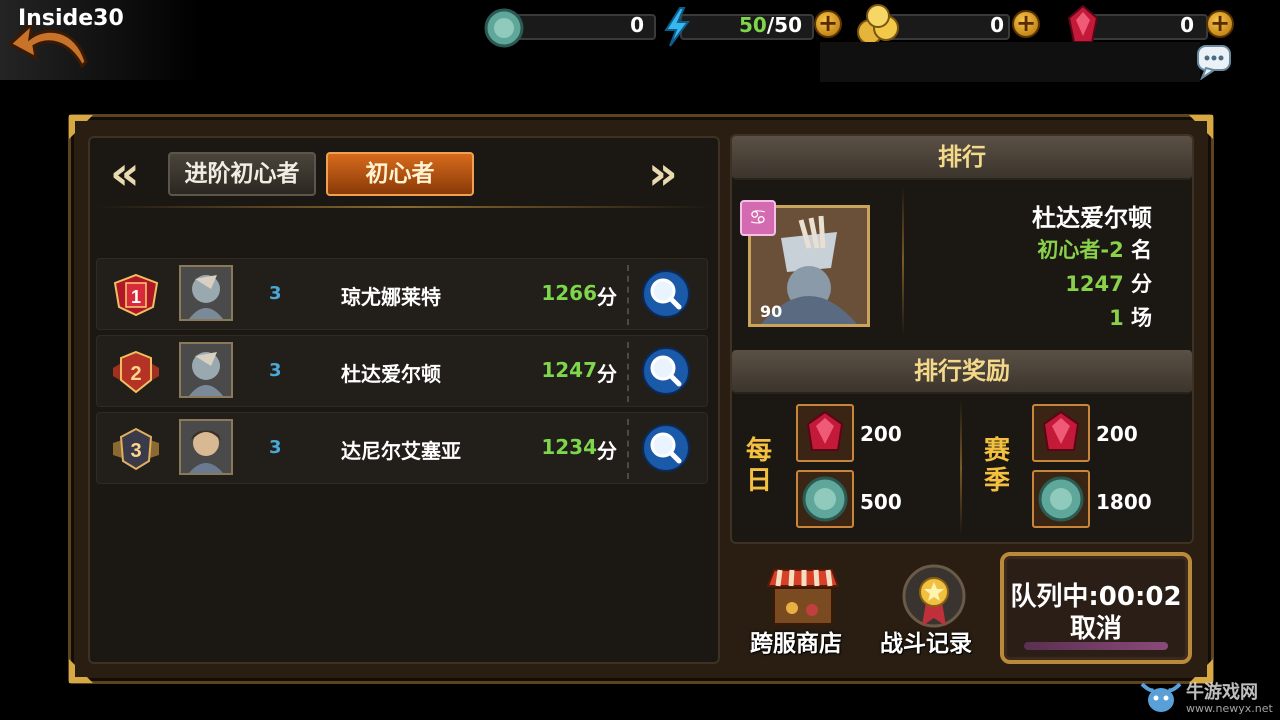 Image resolution: width=1280 pixels, height=720 pixels. Describe the element at coordinates (934, 597) in the screenshot. I see `medal-icon` at that location.